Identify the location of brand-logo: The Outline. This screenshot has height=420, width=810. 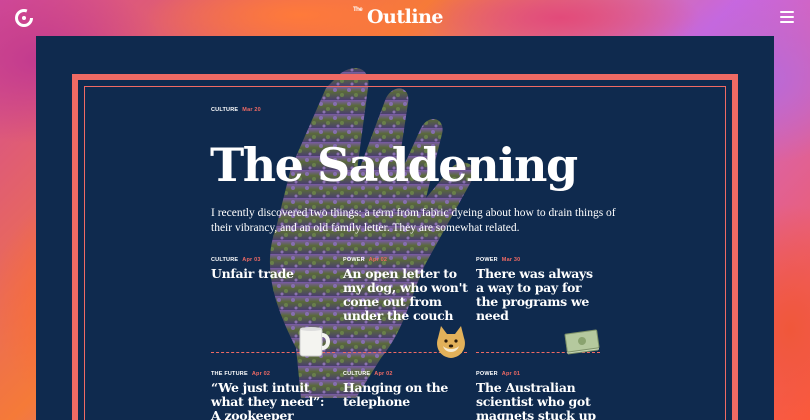
(405, 17).